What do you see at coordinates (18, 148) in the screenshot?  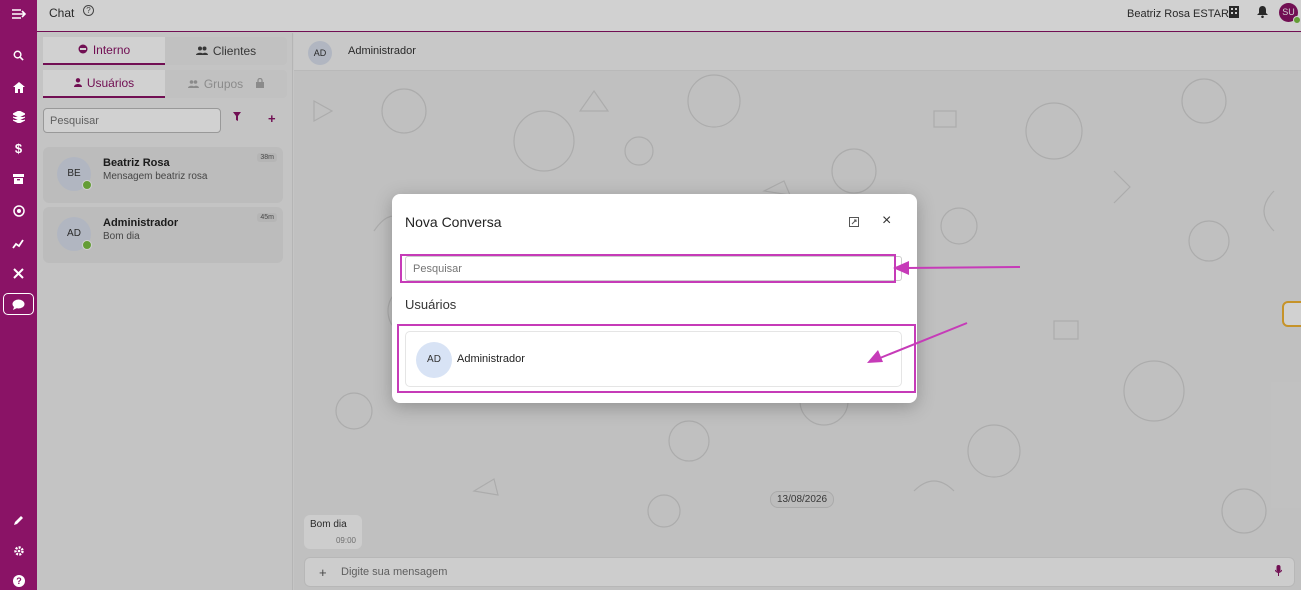 I see `dollar-icon: $` at bounding box center [18, 148].